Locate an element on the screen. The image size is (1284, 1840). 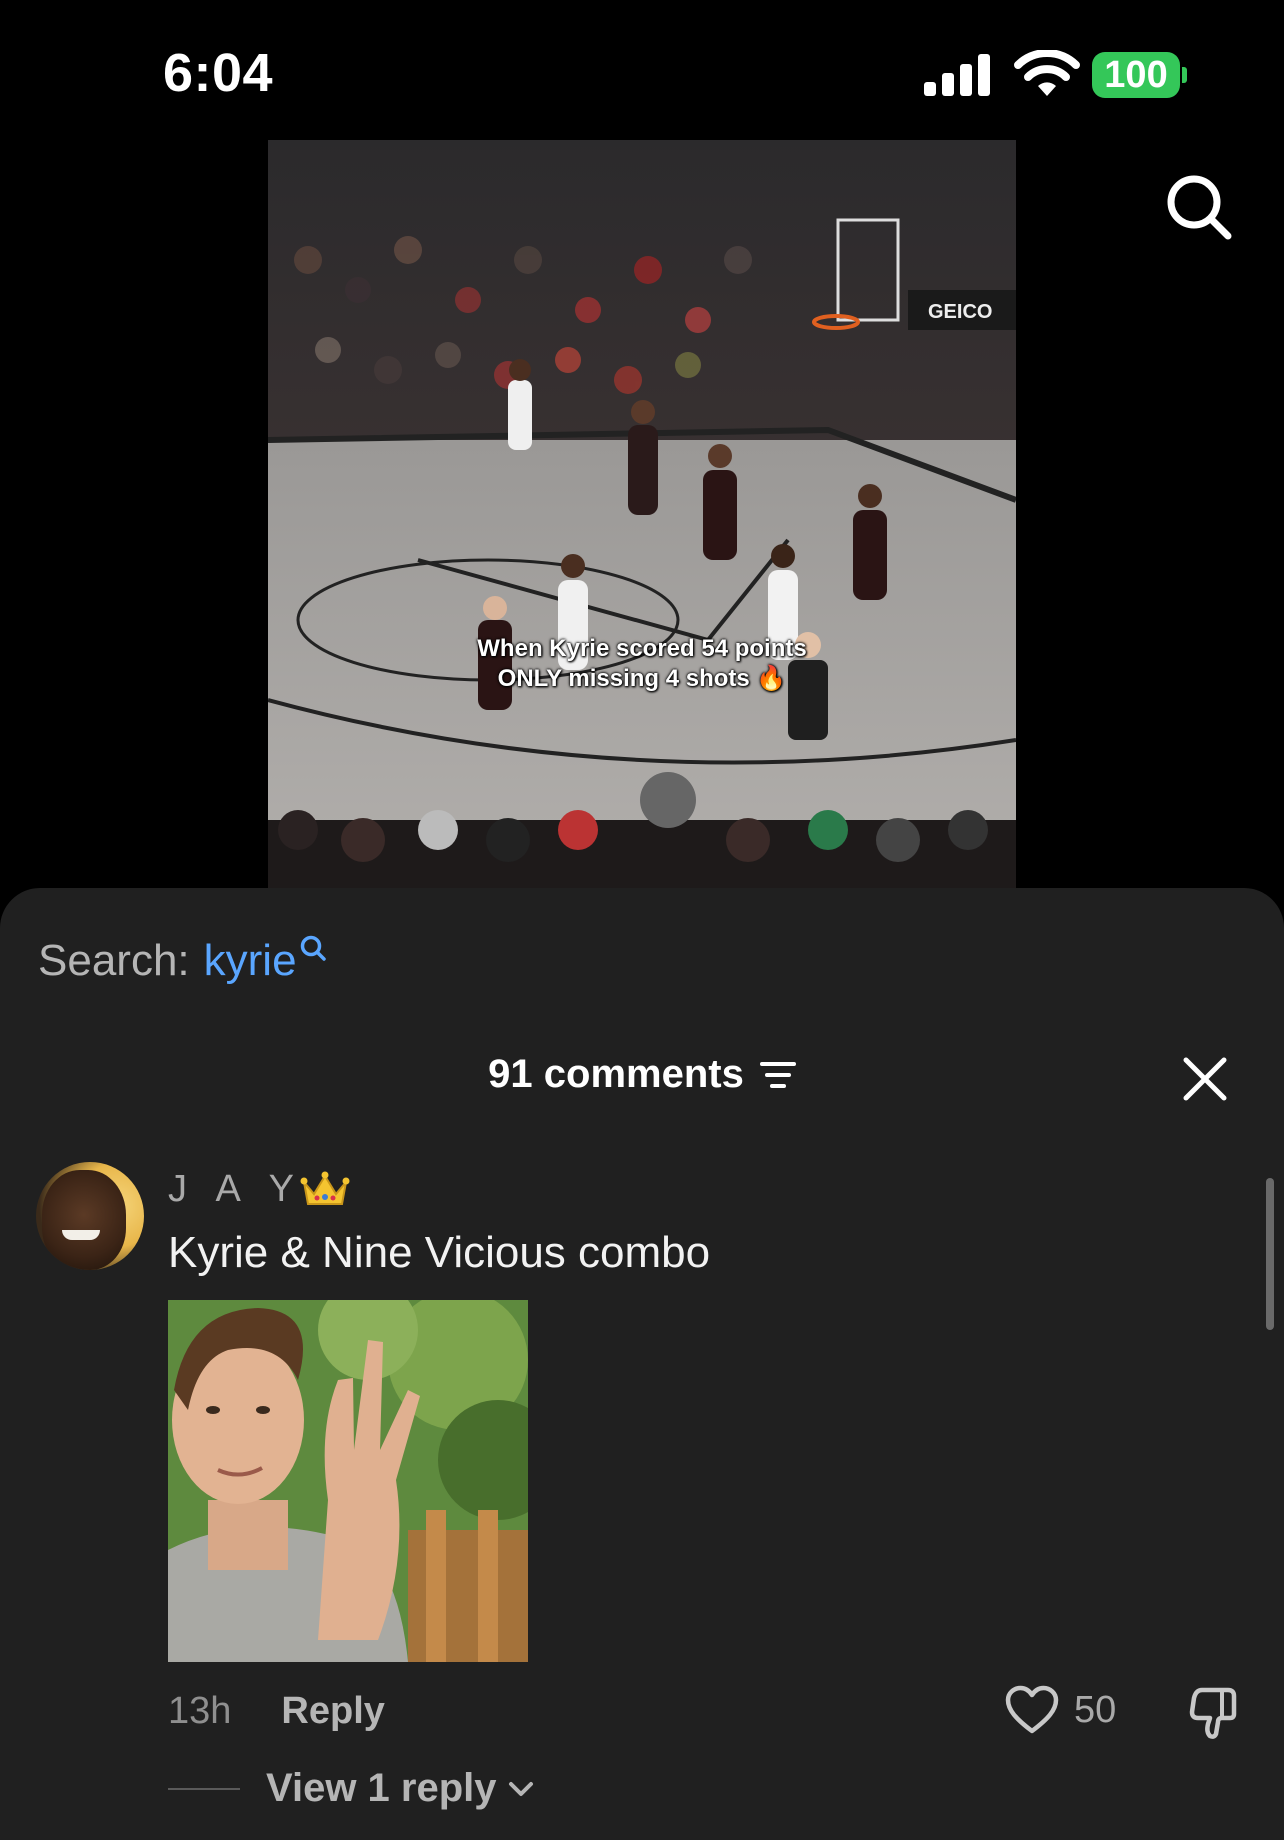
search-suggestion: Search: kyrie is located at coordinates (182, 960).